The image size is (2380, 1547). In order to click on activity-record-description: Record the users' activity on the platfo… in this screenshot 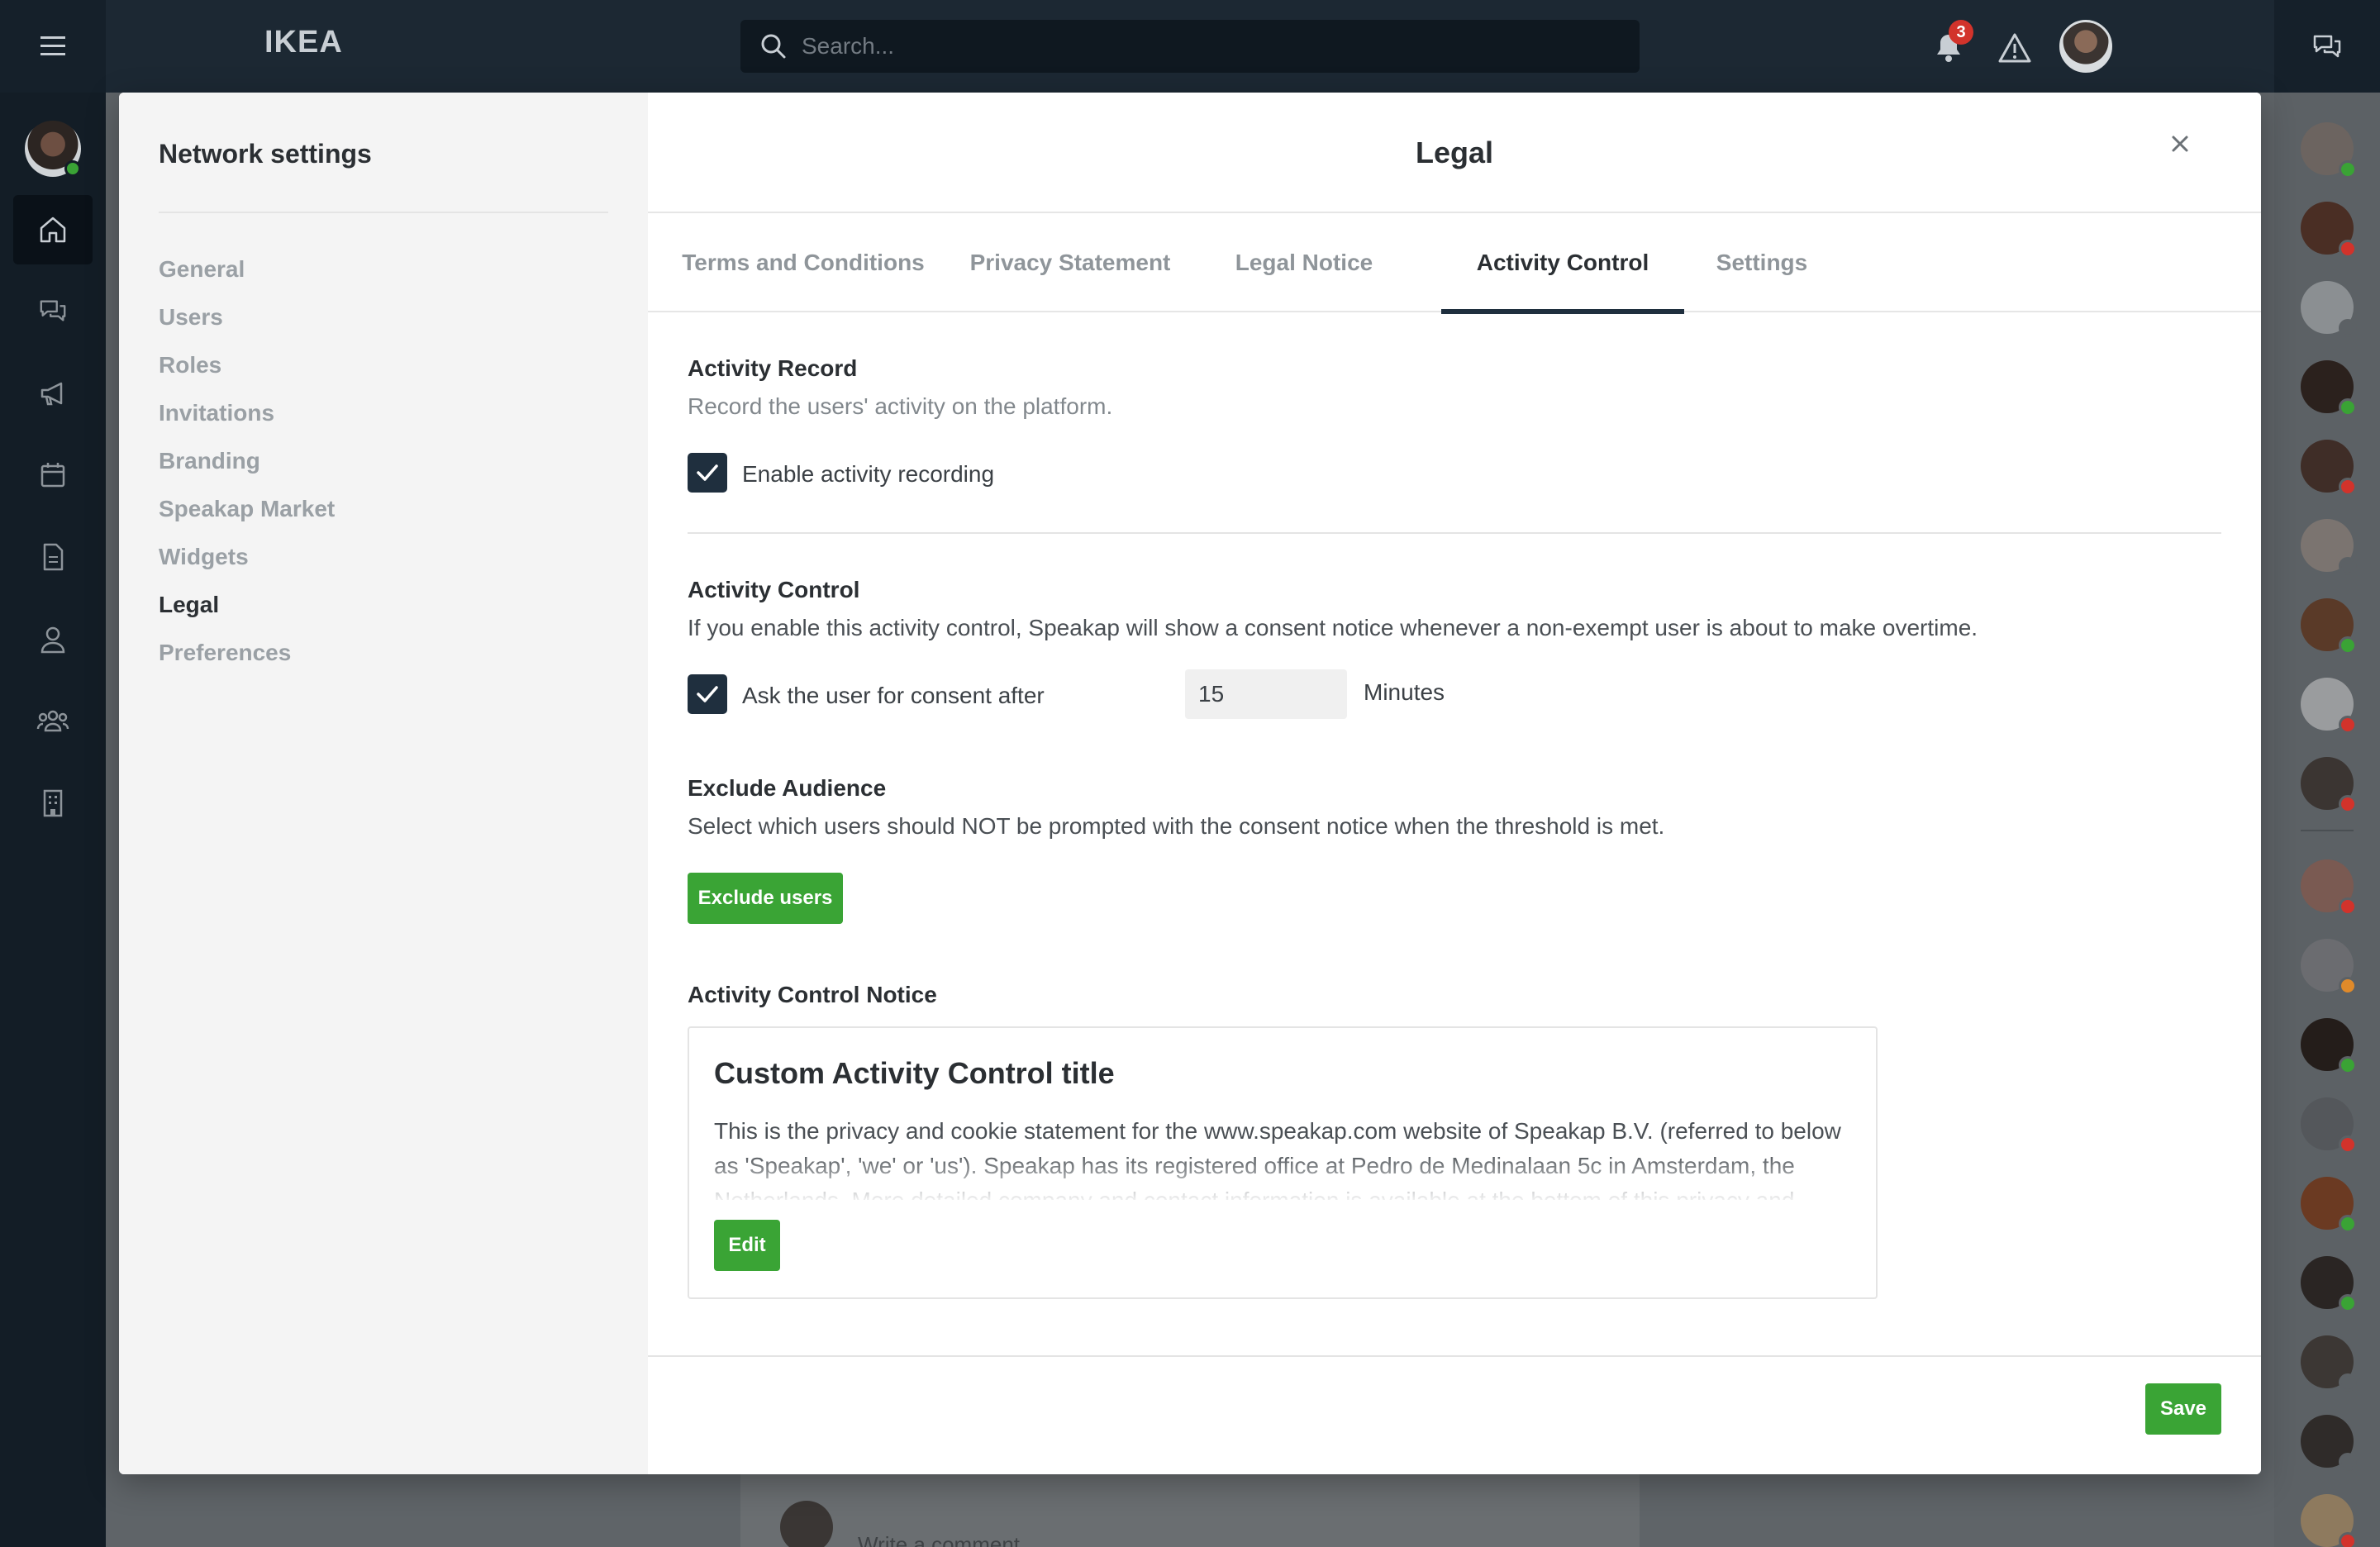, I will do `click(900, 406)`.